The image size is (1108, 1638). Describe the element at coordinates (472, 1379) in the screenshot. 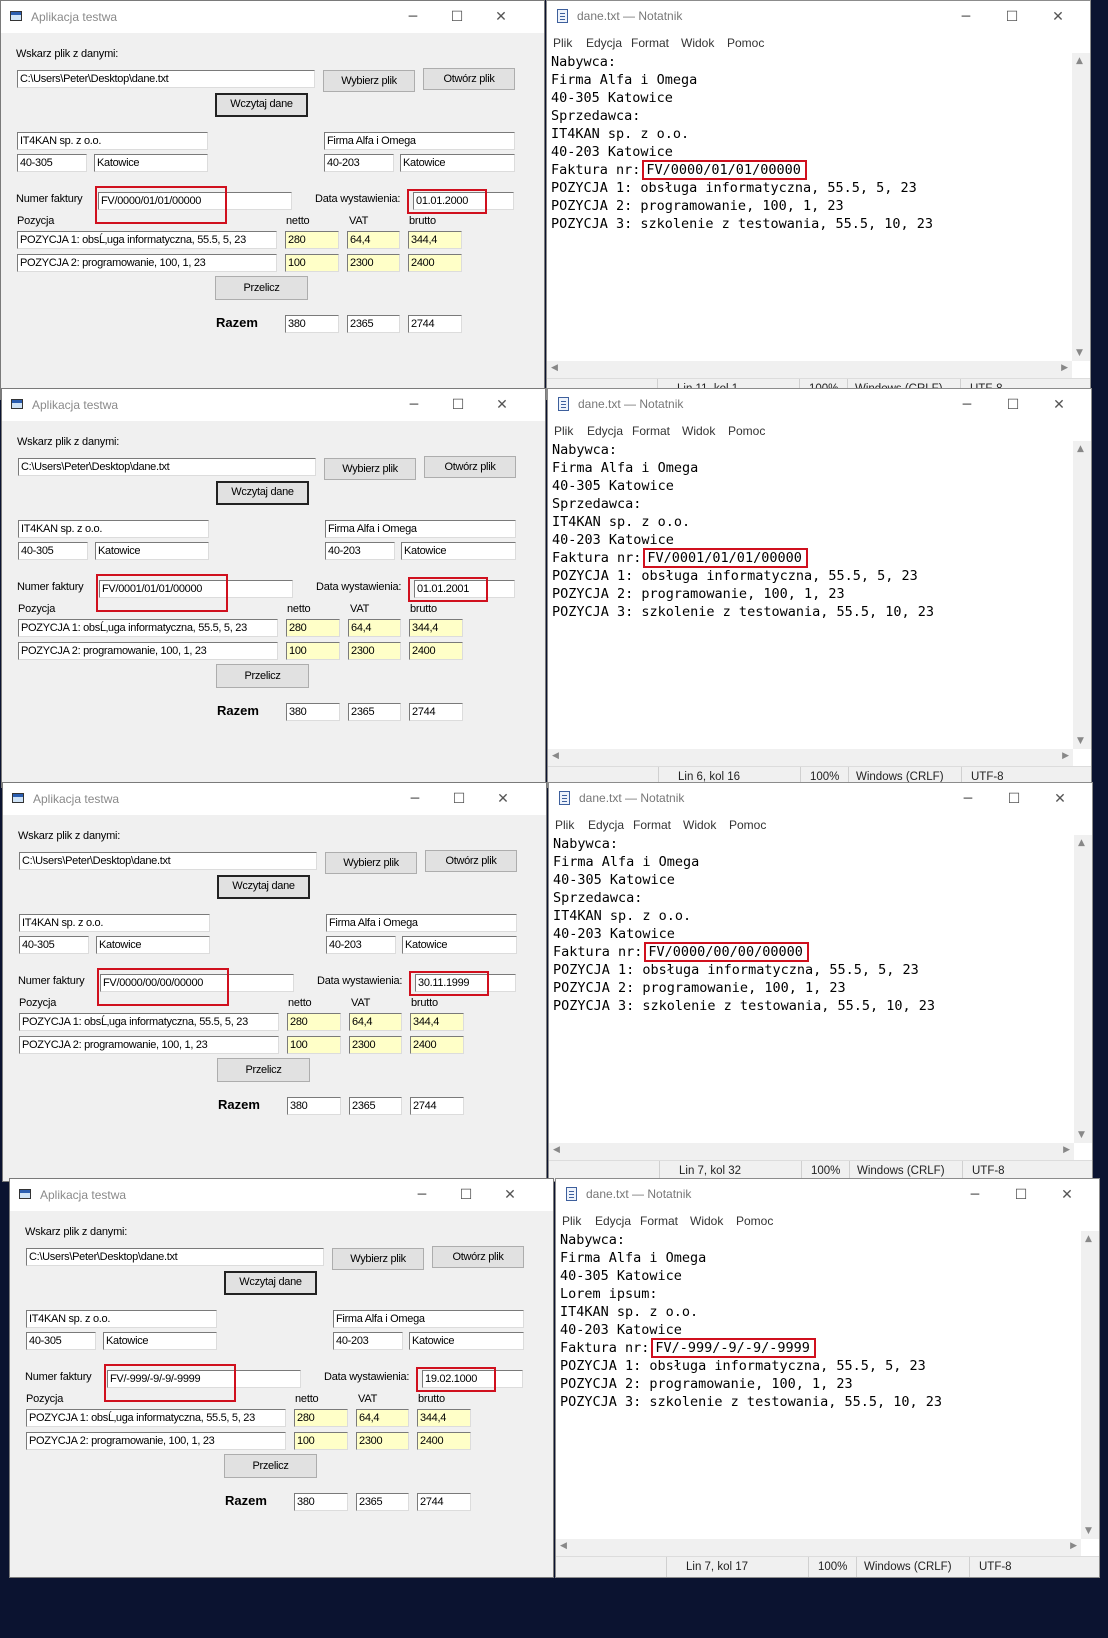

I see `issue-date-input: 19.02.1000` at that location.